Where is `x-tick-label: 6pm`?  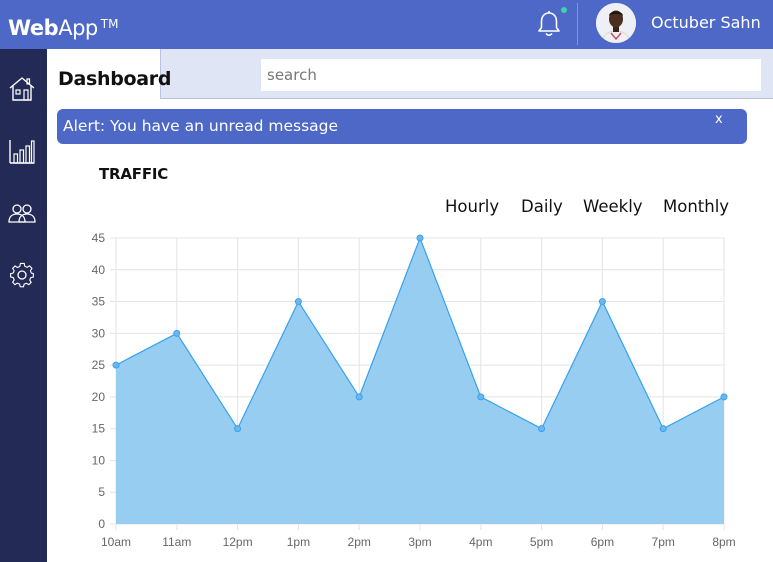 x-tick-label: 6pm is located at coordinates (602, 542).